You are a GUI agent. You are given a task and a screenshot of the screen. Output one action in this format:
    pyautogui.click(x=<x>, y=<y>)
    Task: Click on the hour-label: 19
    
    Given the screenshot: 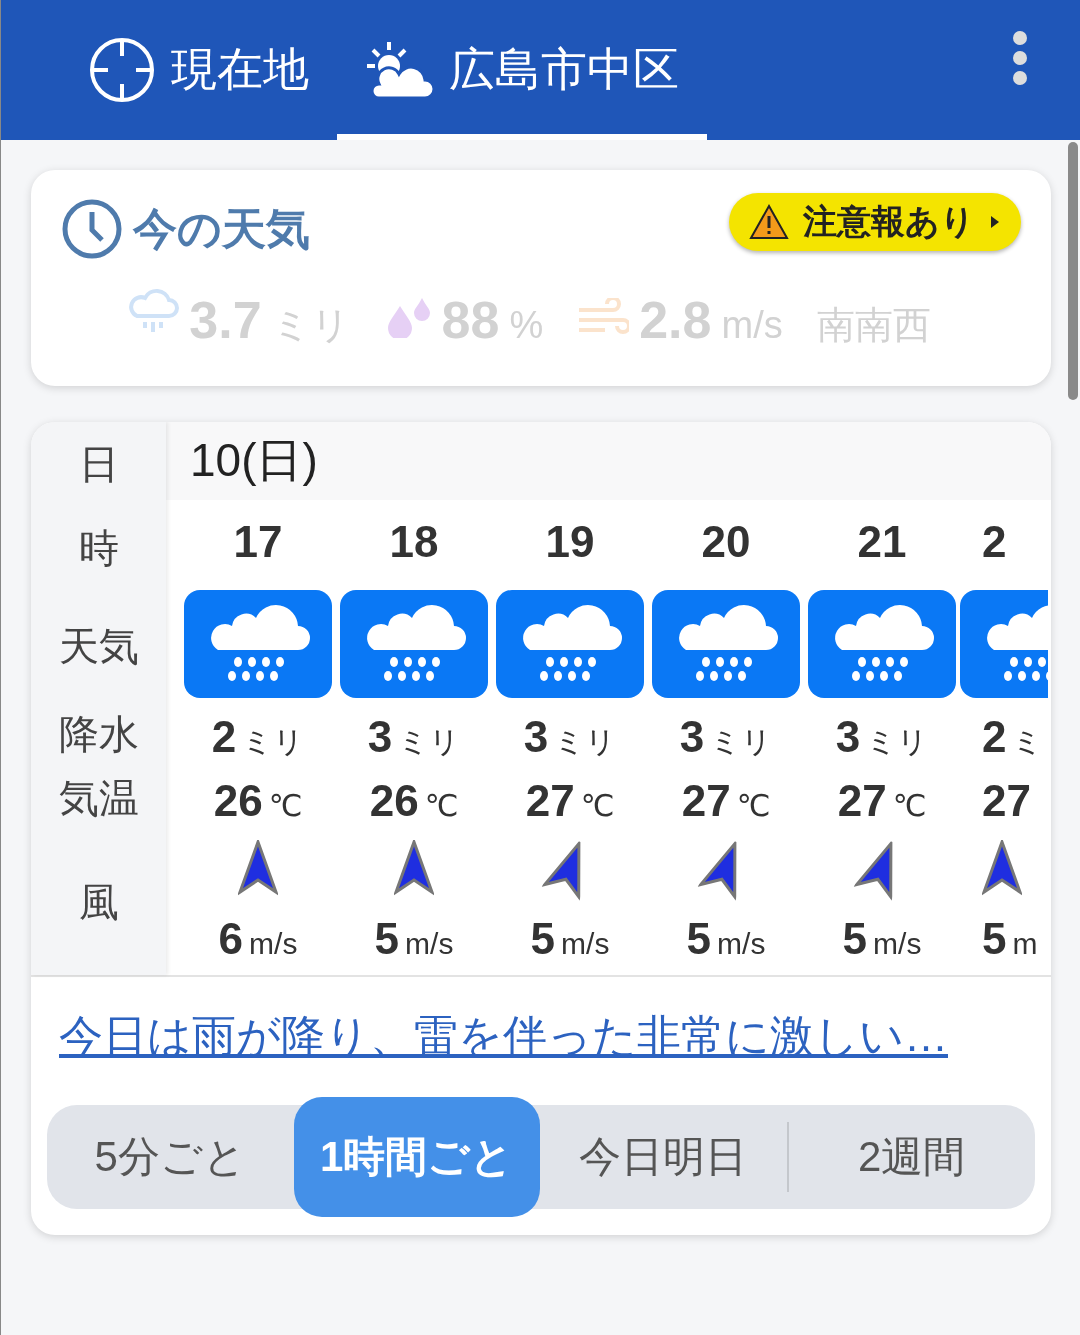 What is the action you would take?
    pyautogui.click(x=570, y=541)
    